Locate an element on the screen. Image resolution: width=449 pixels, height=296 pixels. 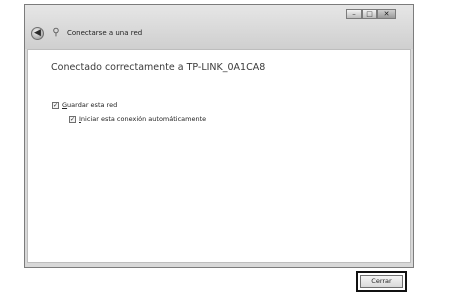
window-title: Conectarse a una red is located at coordinates (105, 33).